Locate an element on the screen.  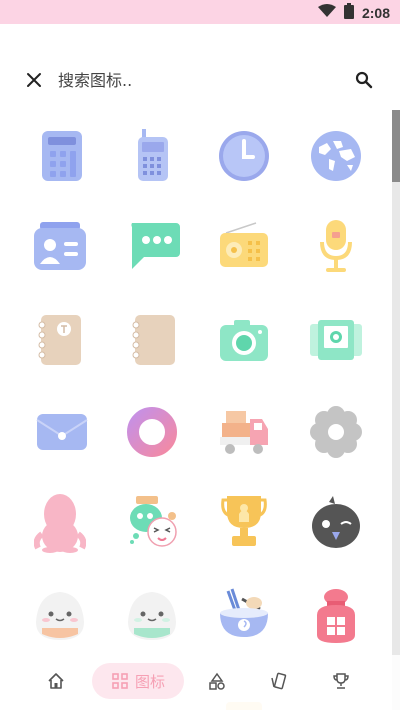
envelope-icon is located at coordinates (62, 432).